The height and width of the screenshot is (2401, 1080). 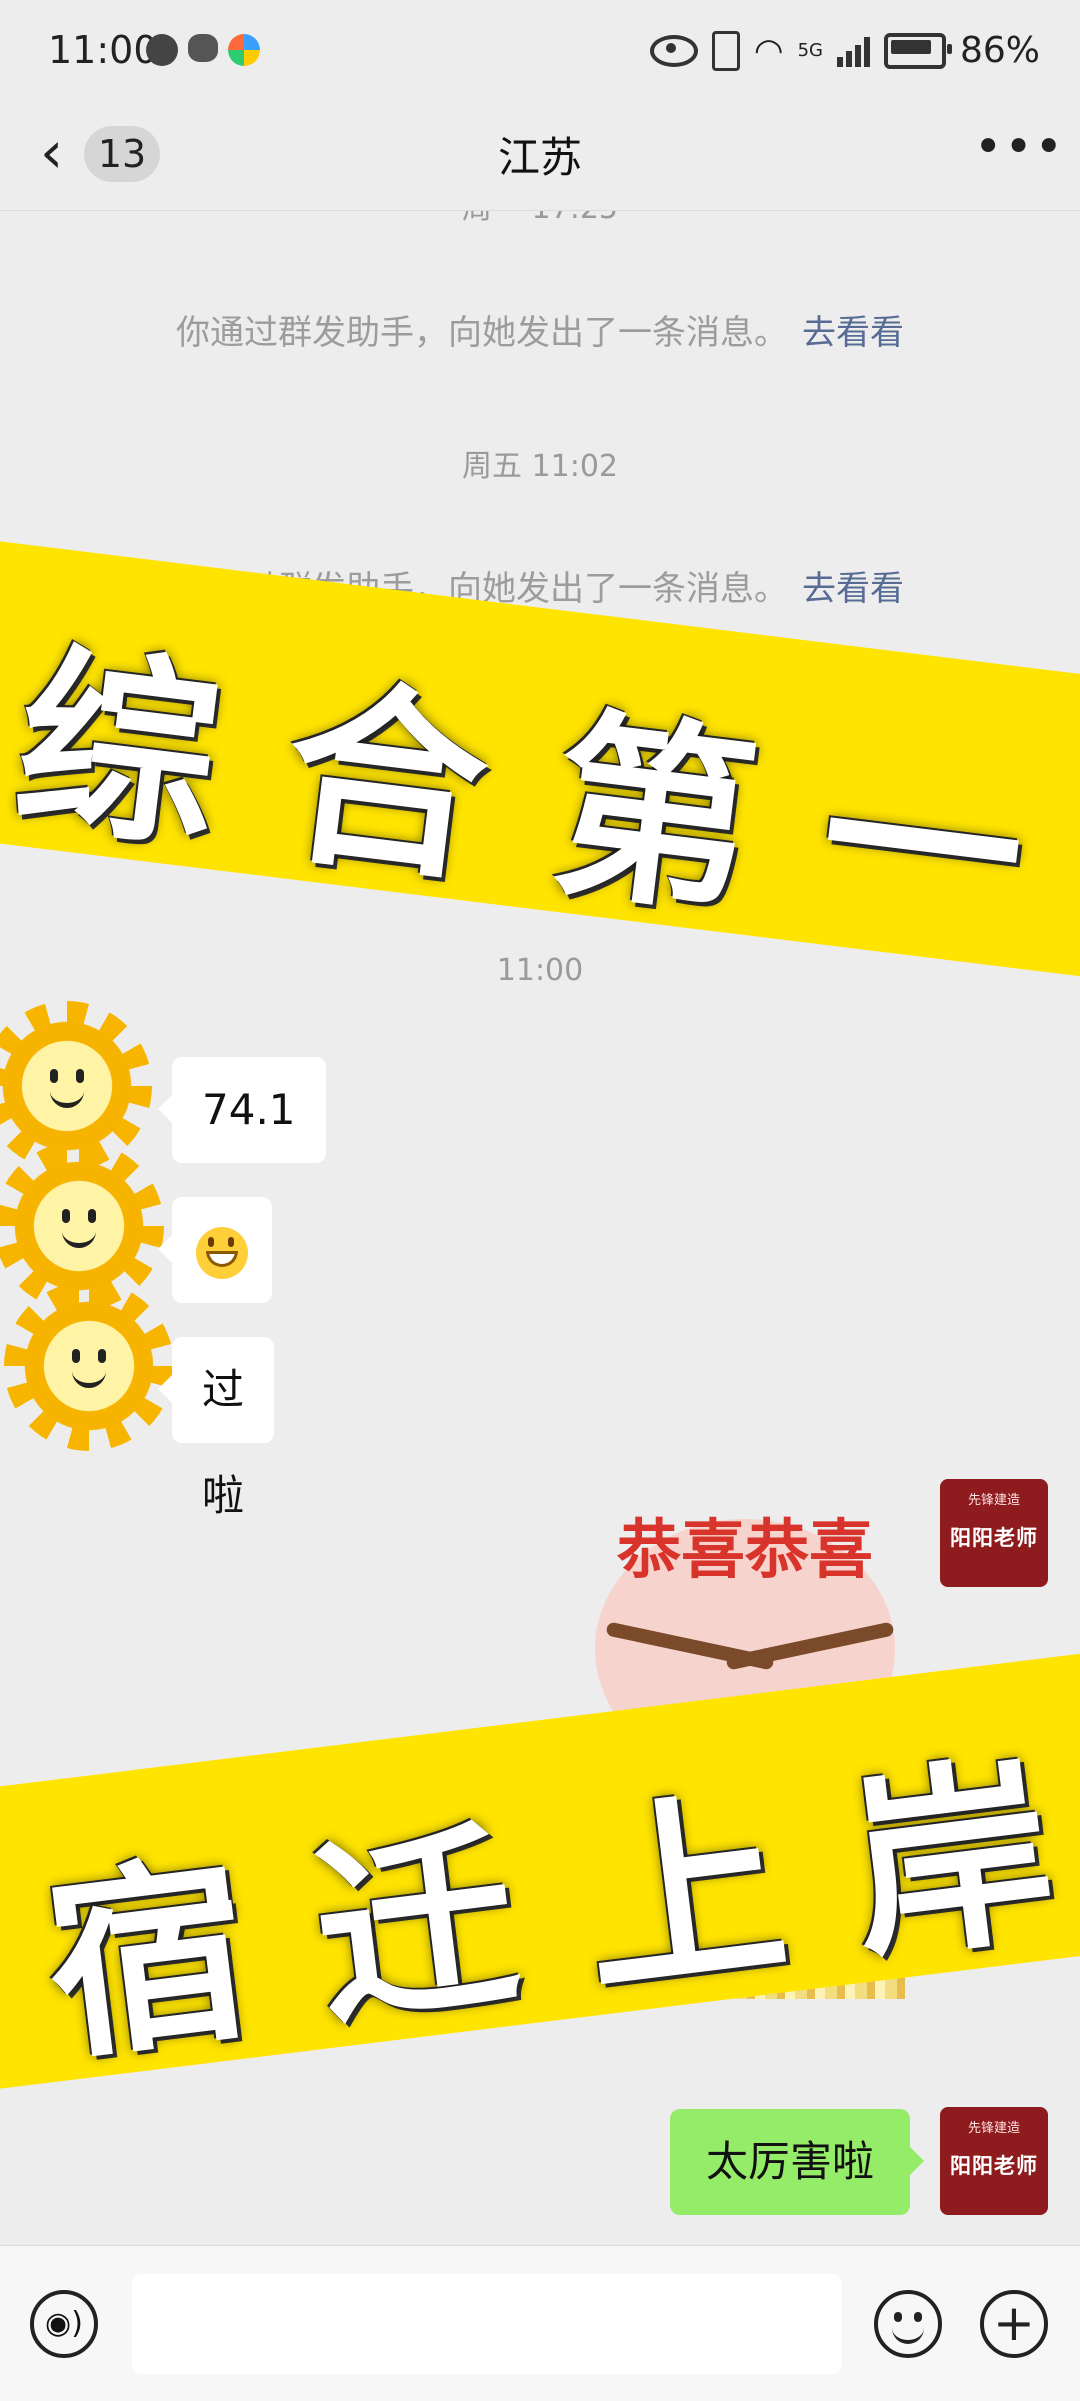 What do you see at coordinates (242, 1110) in the screenshot?
I see `message-bubble: 74.1` at bounding box center [242, 1110].